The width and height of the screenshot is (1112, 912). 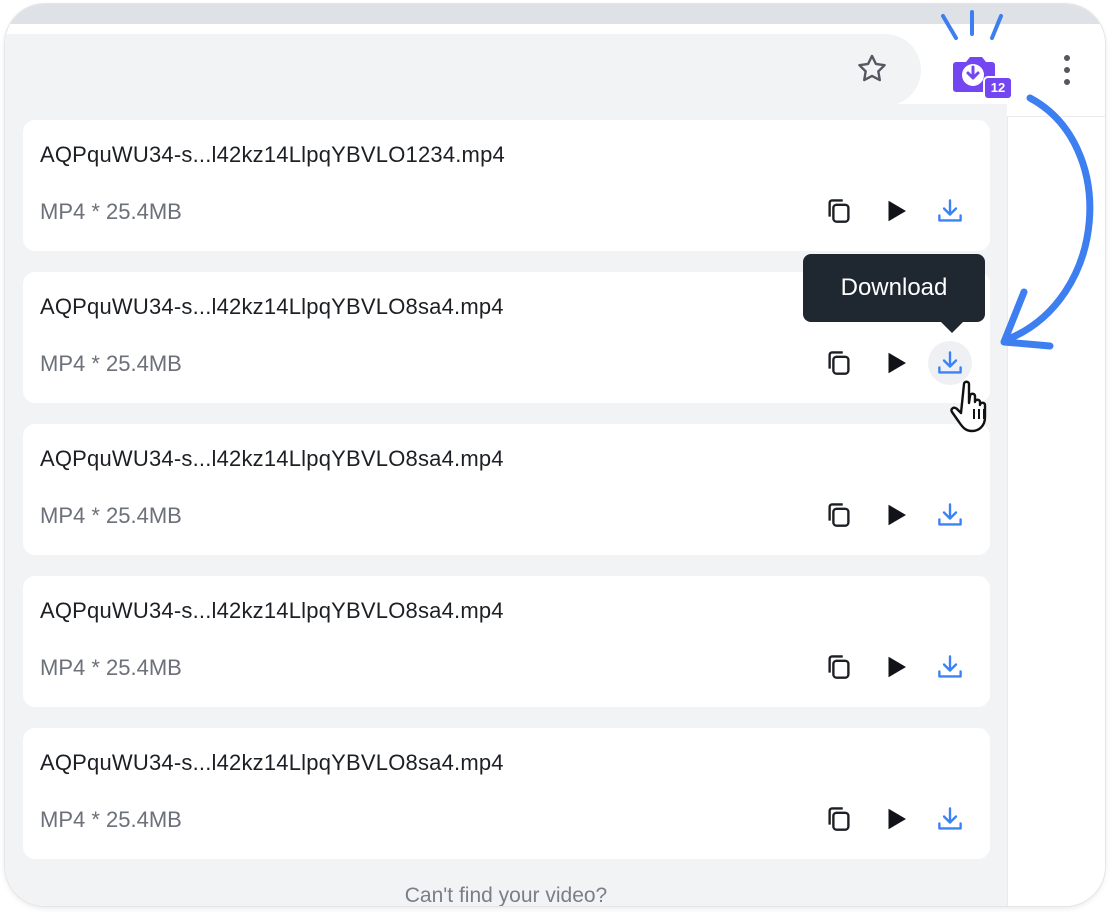 I want to click on hand-cursor-icon, so click(x=968, y=406).